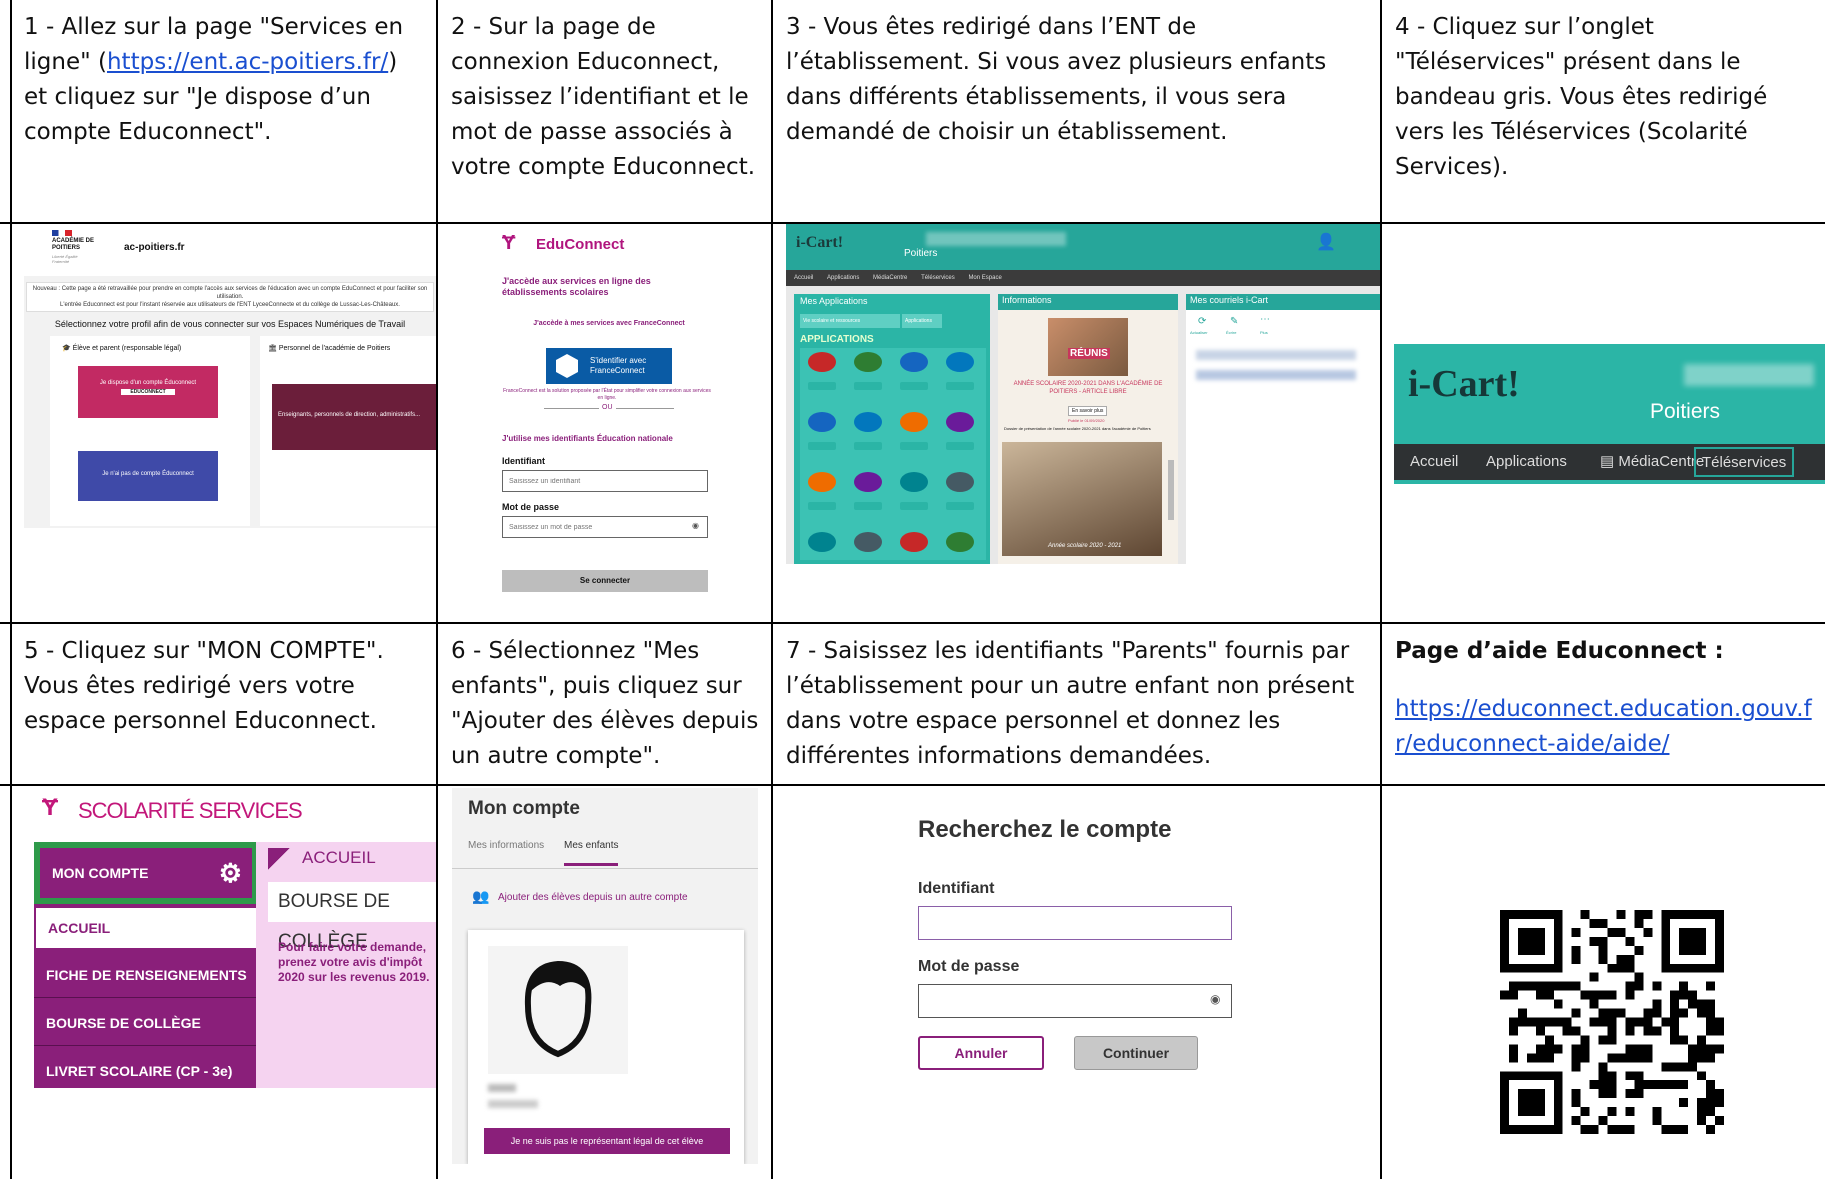  I want to click on menu-livret: LIVRET SCOLAIRE (CP - 3e), so click(146, 1068).